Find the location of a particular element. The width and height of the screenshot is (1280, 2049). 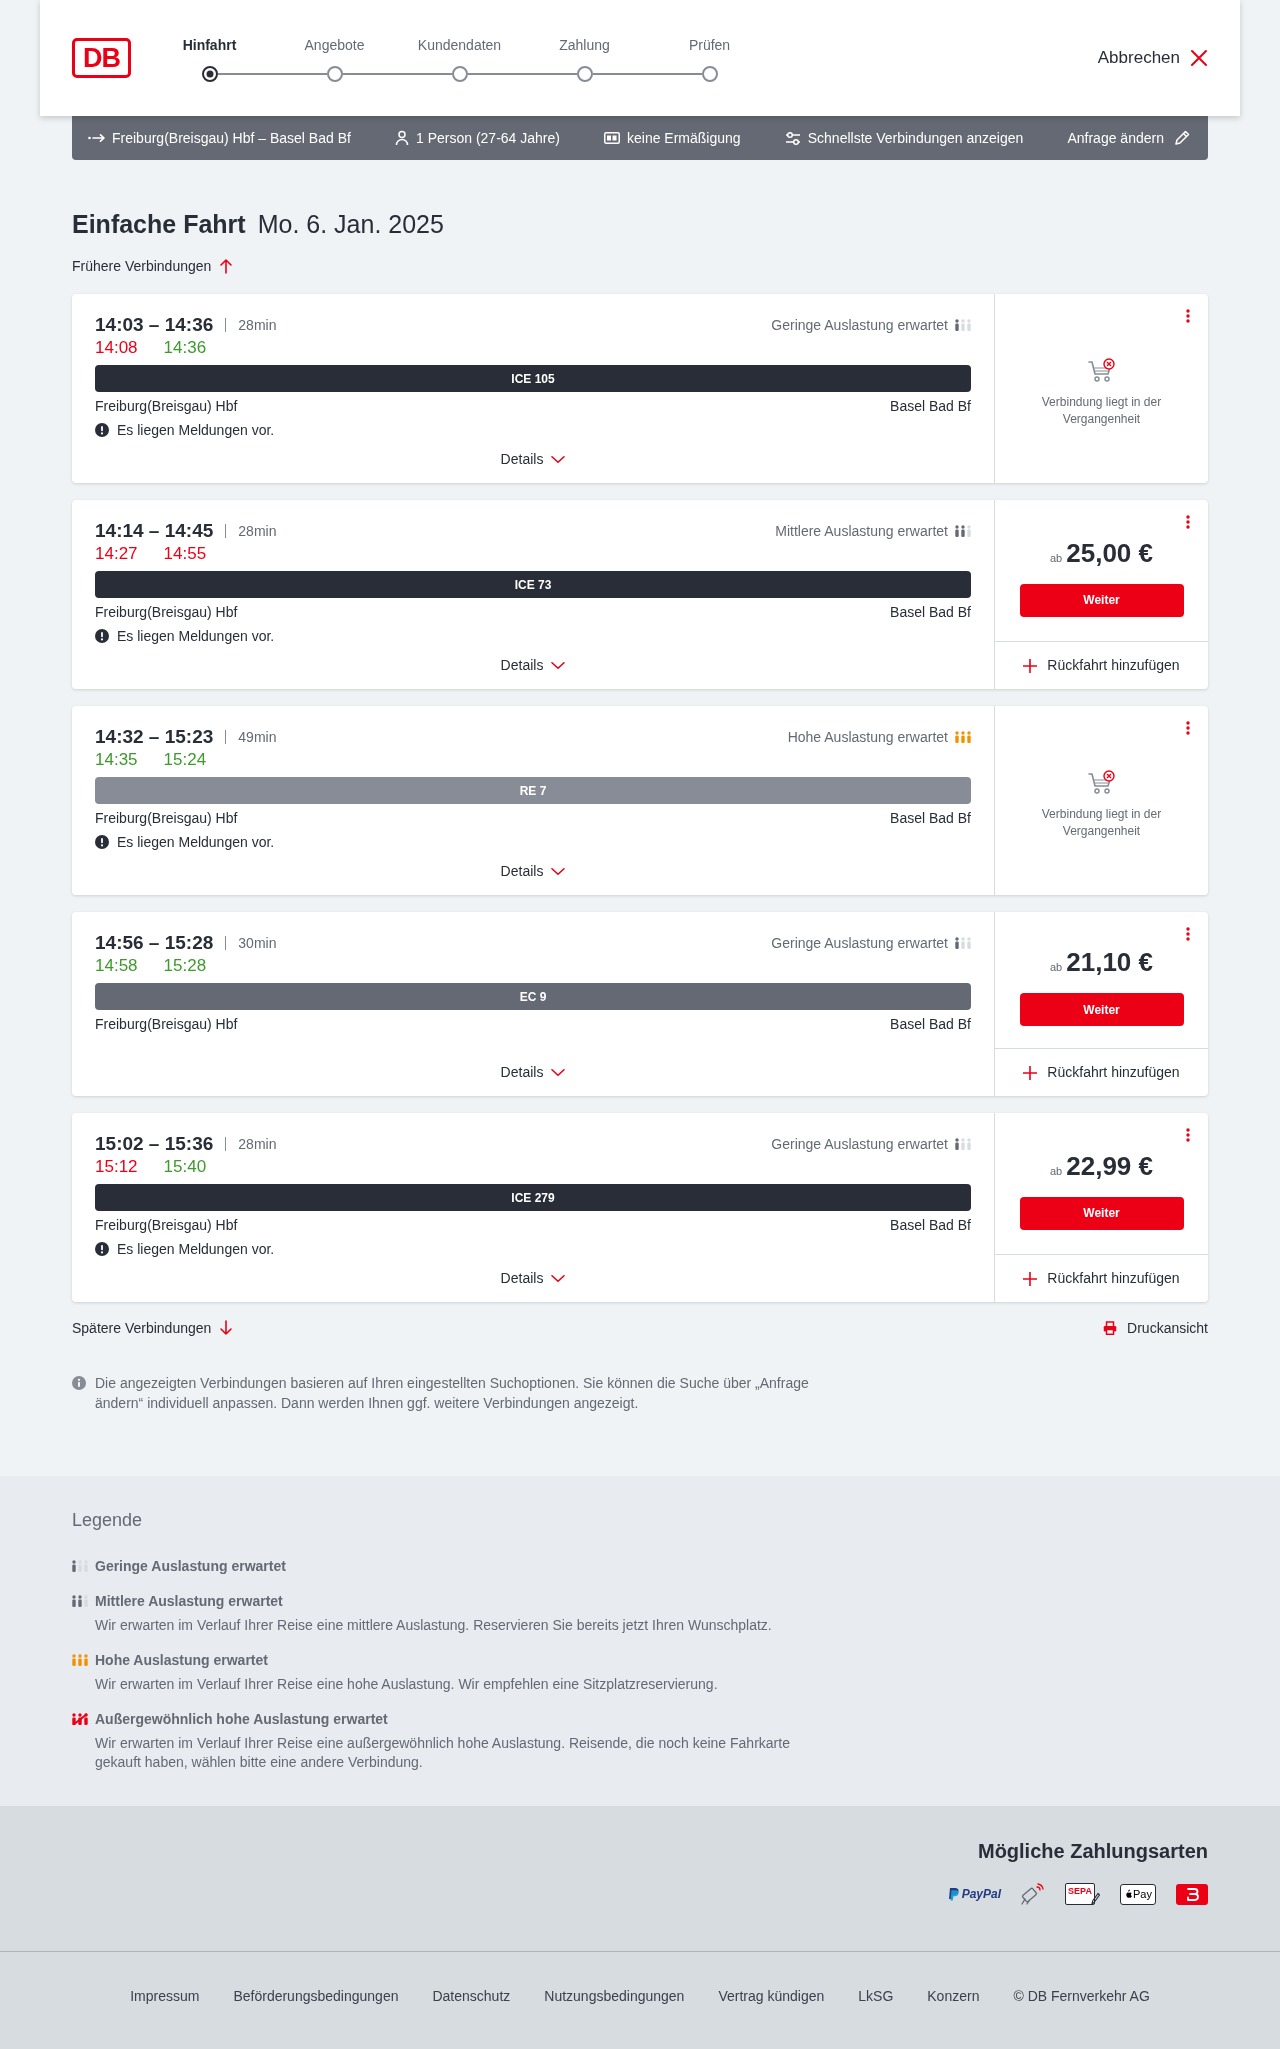

footer-link: LkSG is located at coordinates (876, 1996).